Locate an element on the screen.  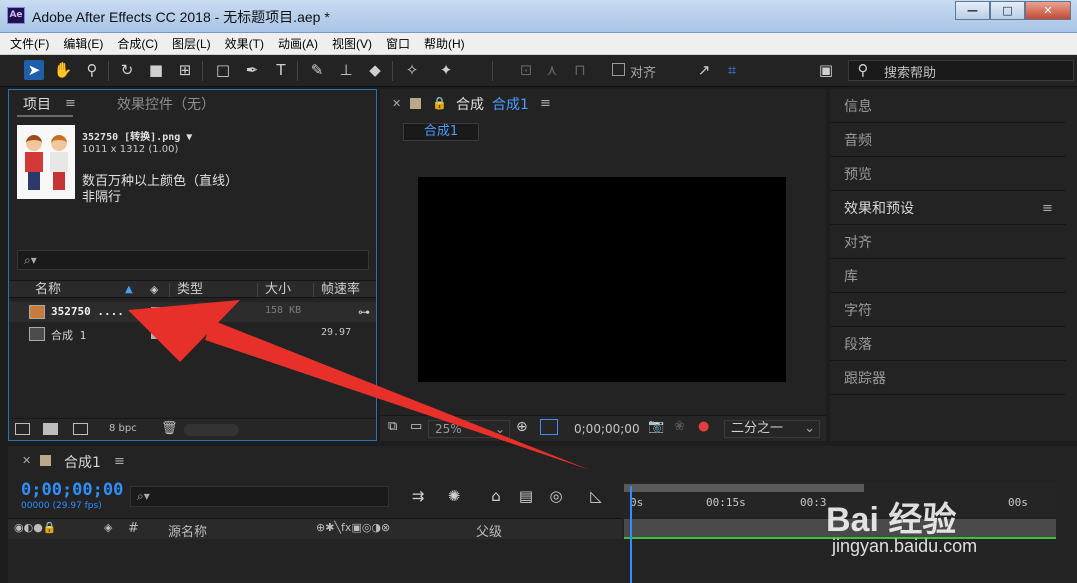
show-snapshot-icon: ❀ is located at coordinates (679, 426).